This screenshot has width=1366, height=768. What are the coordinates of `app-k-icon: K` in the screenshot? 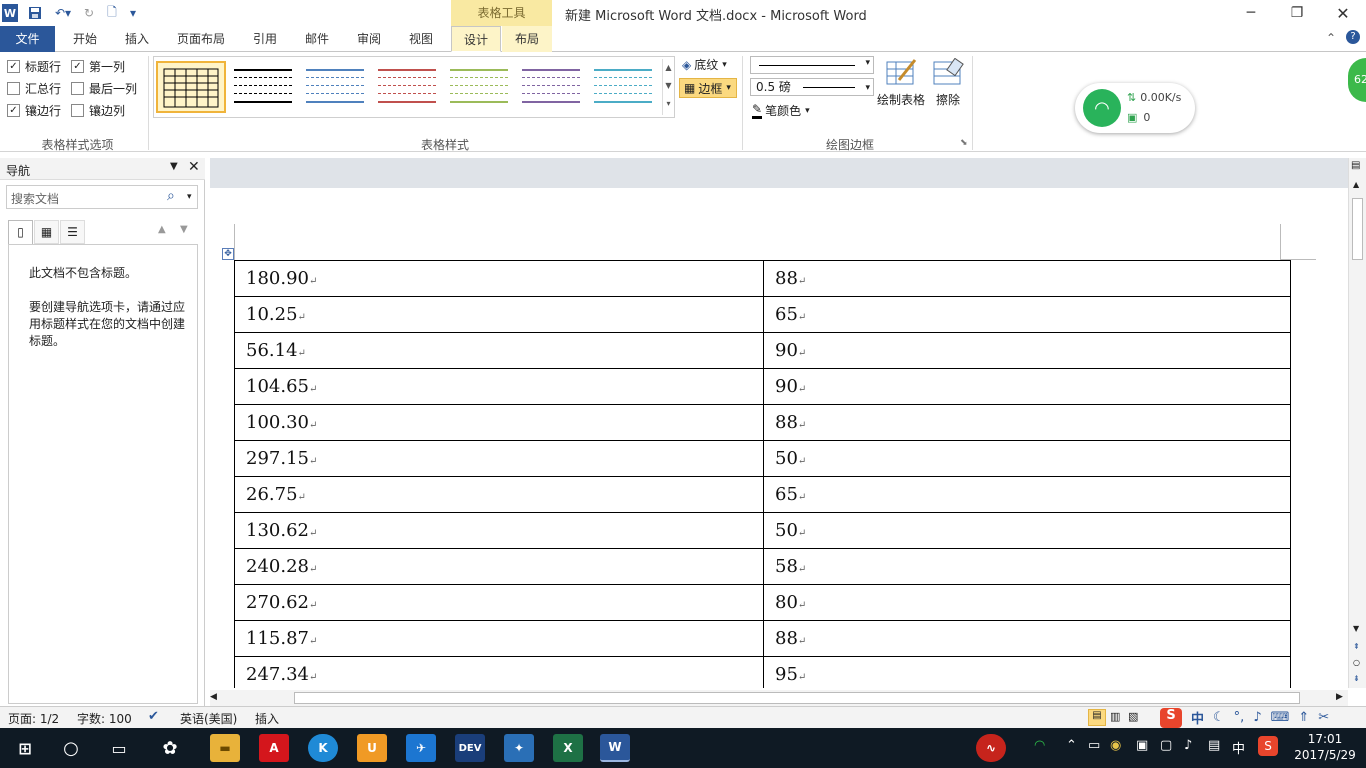 It's located at (323, 748).